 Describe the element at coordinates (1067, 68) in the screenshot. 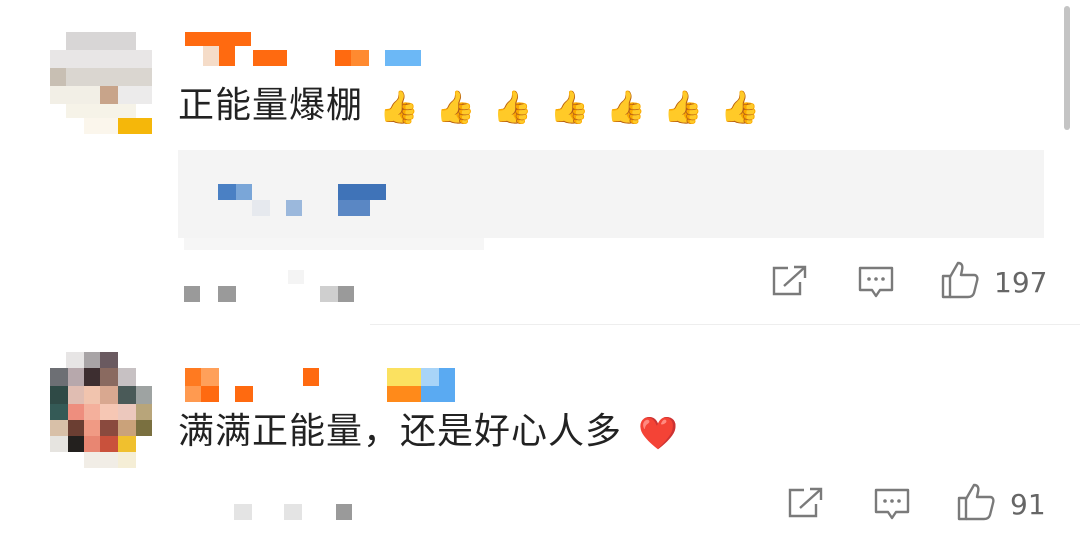

I see `scrollbar` at that location.